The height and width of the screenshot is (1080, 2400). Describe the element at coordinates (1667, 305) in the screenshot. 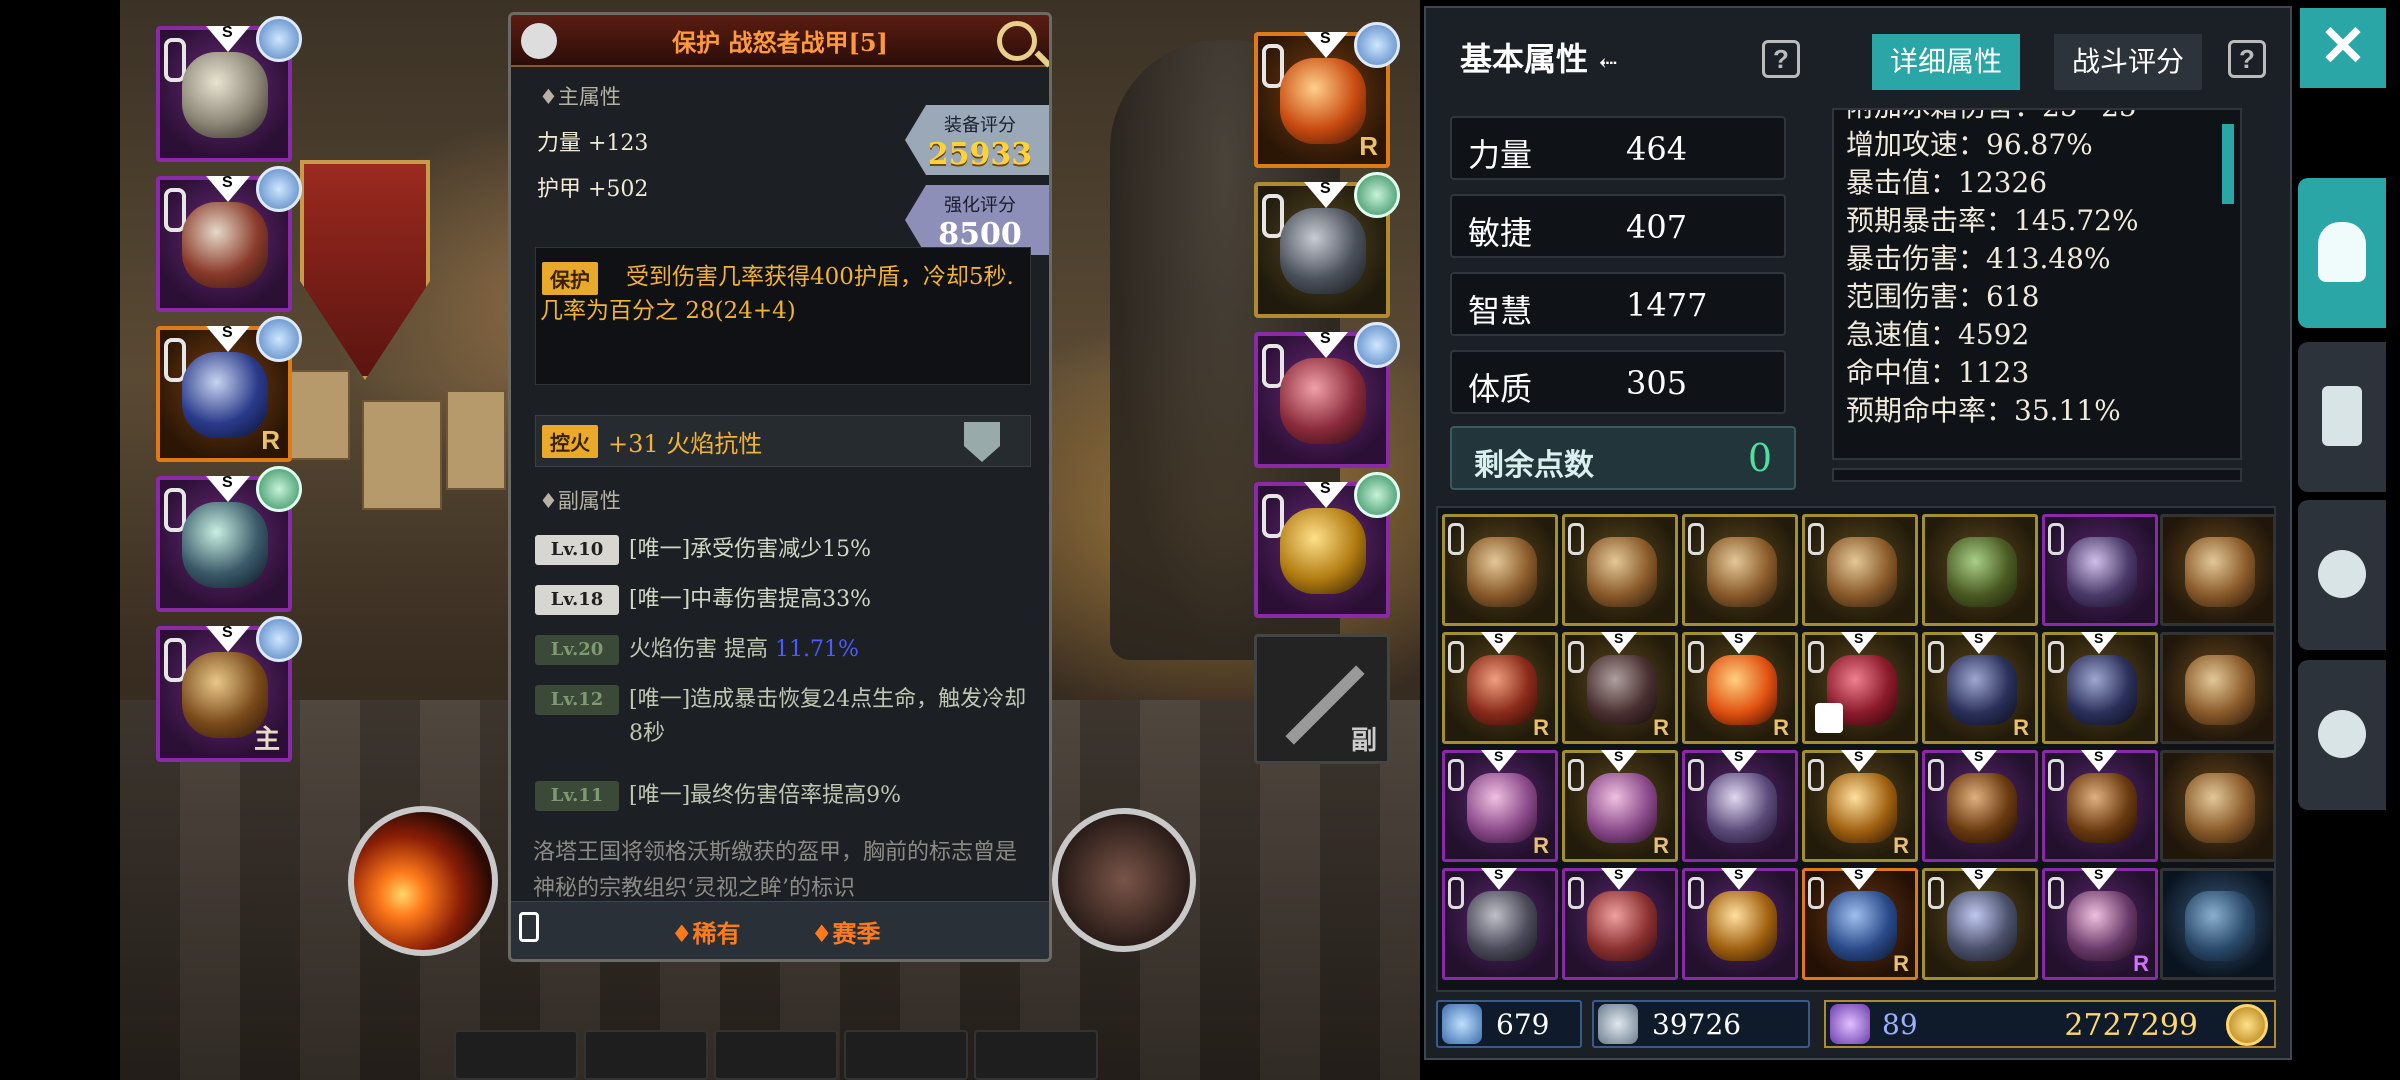

I see `stat-value: 1477` at that location.